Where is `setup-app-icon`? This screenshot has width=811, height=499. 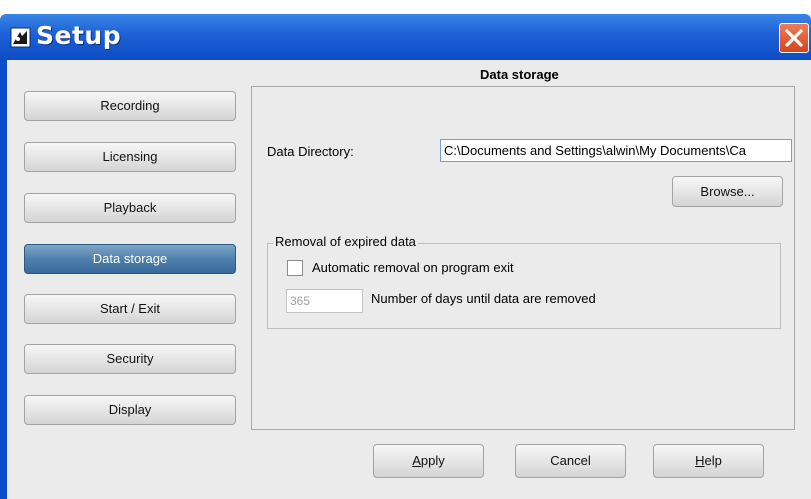 setup-app-icon is located at coordinates (20, 37).